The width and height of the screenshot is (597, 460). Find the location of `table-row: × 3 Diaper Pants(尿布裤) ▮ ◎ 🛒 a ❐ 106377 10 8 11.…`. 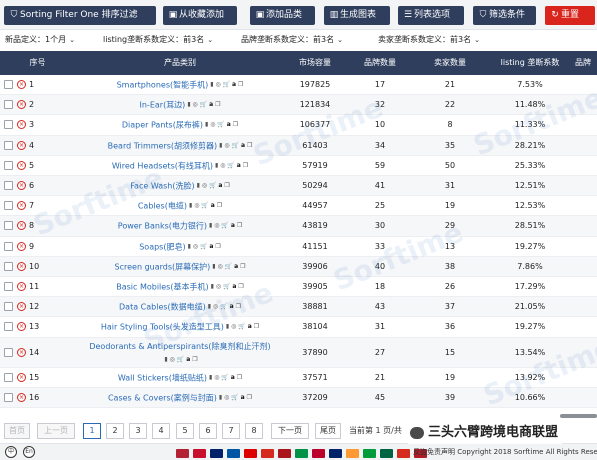

table-row: × 3 Diaper Pants(尿布裤) ▮ ◎ 🛒 a ❐ 106377 10 8 11.… is located at coordinates (298, 125).